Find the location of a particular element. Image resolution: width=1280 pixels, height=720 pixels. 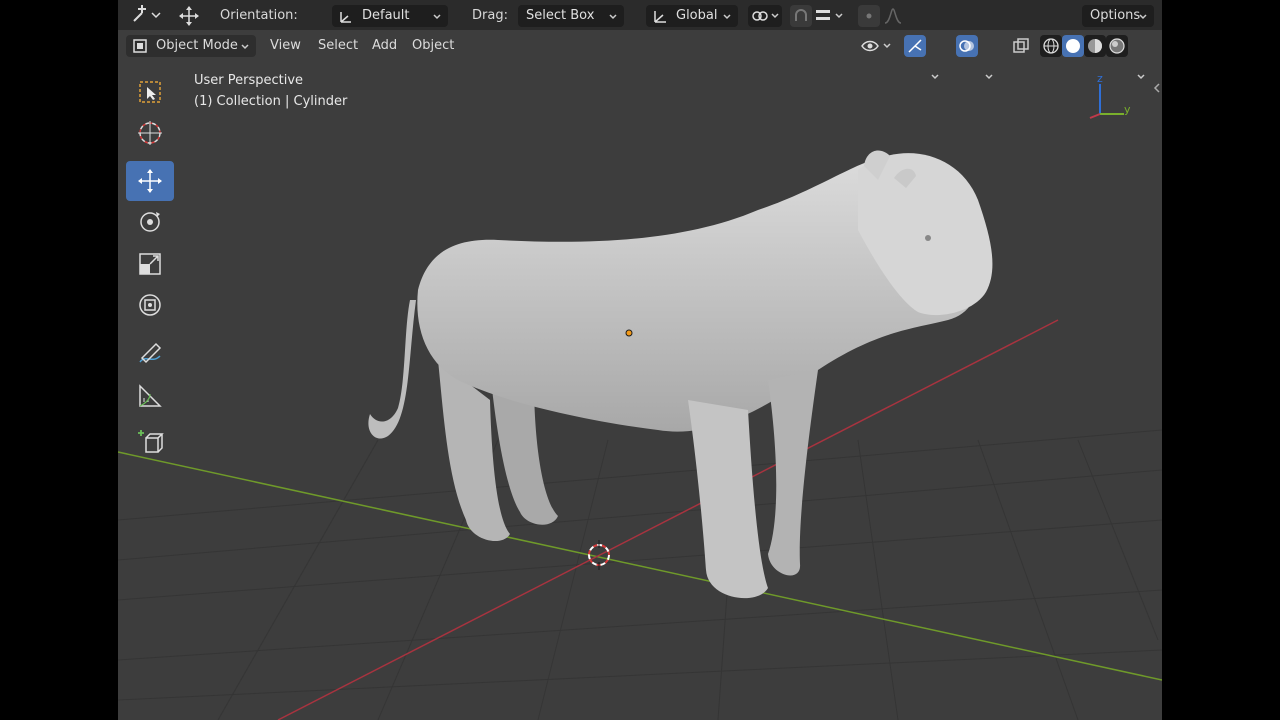

transform-orientation-dropdown: Global is located at coordinates (692, 16).